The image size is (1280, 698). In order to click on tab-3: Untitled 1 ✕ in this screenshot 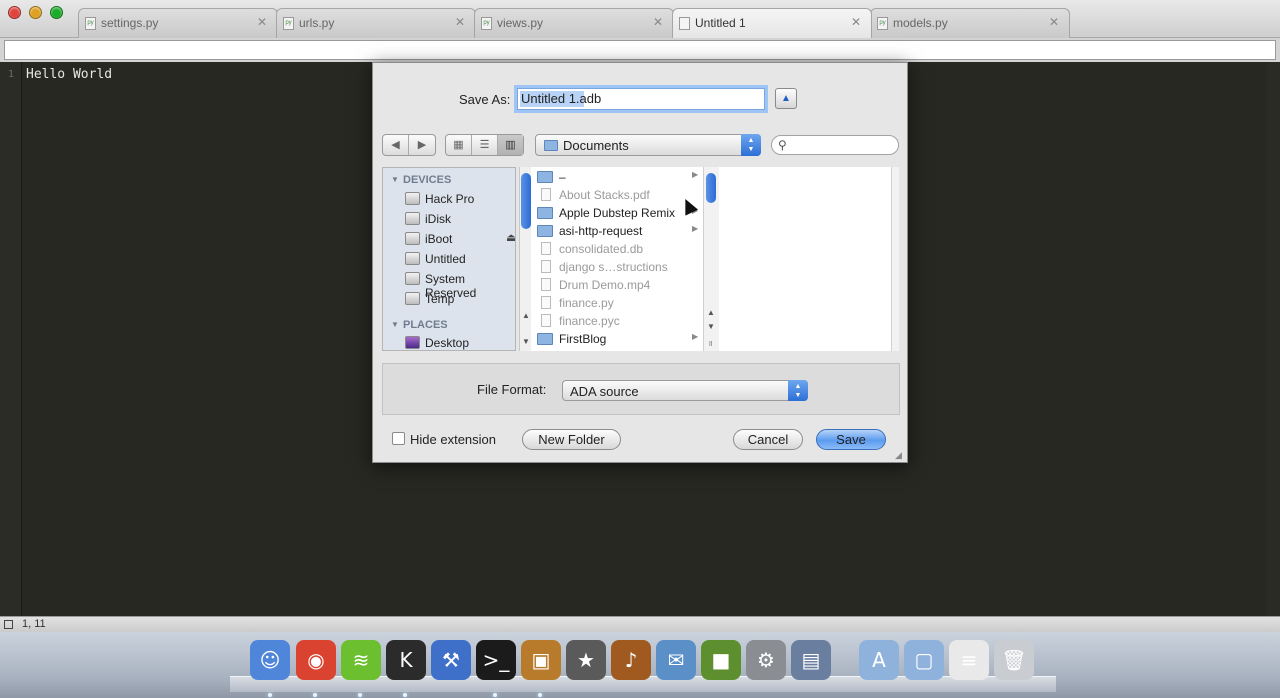, I will do `click(772, 23)`.